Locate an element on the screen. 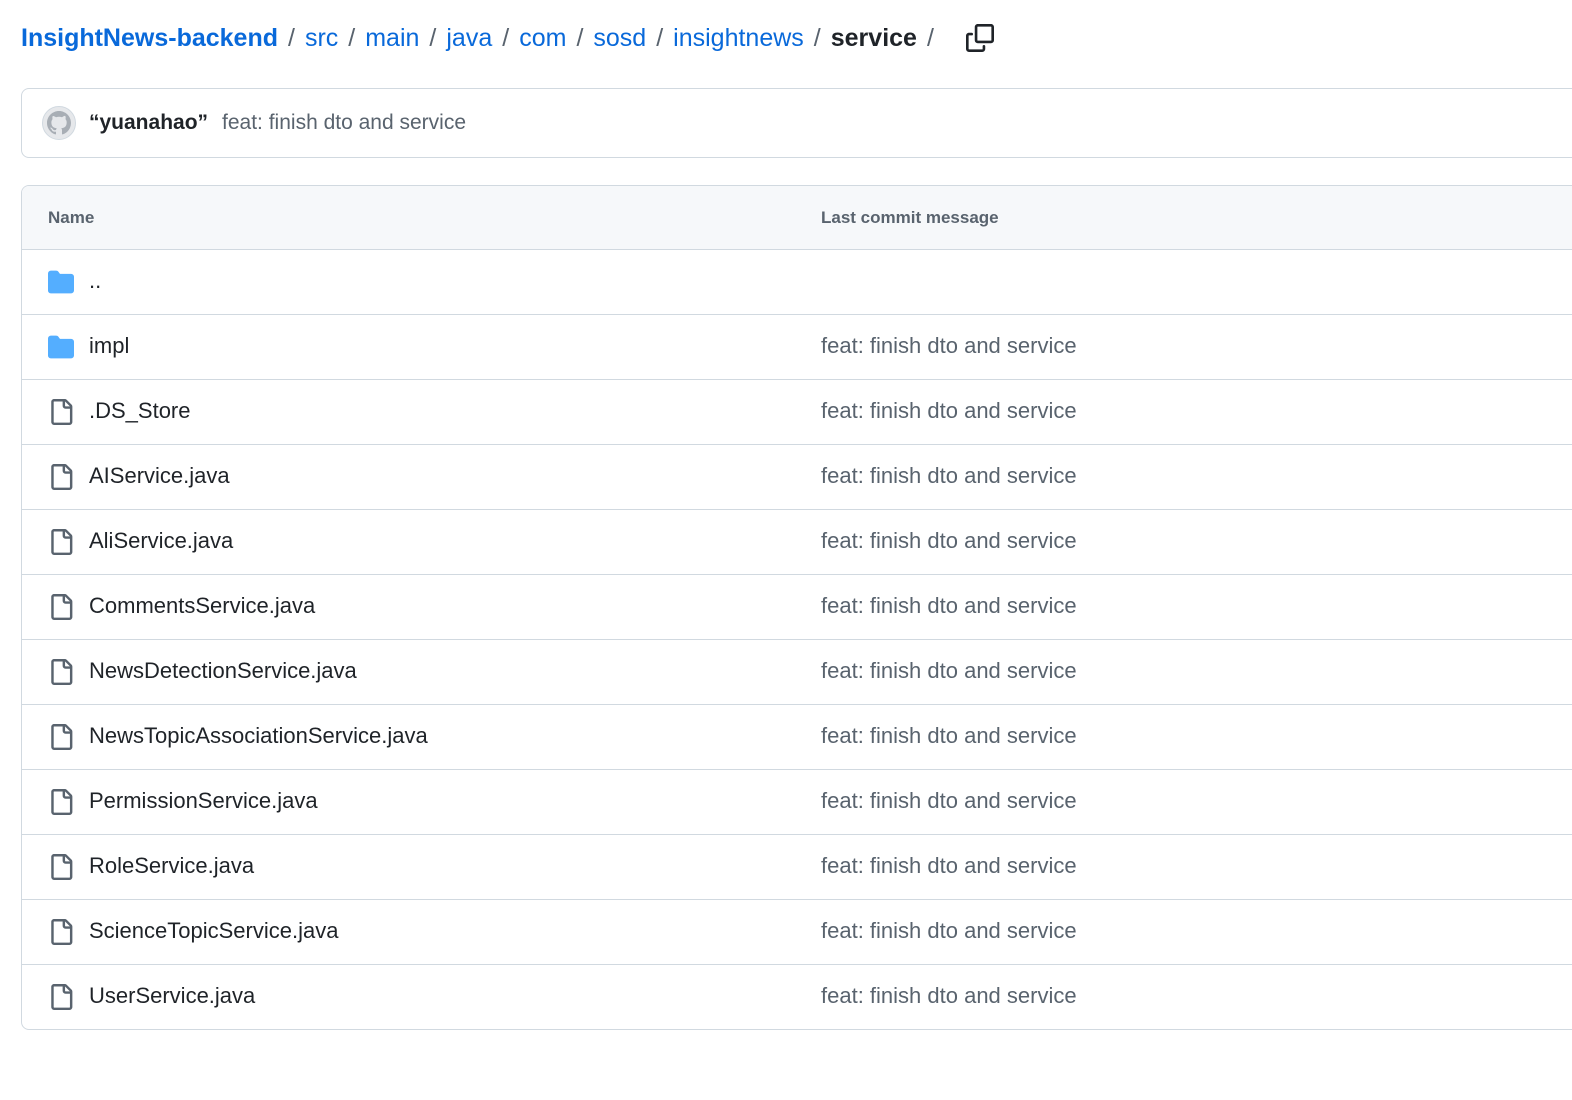 The height and width of the screenshot is (1100, 1572). breadcrumb-link-insightnews: insightnews is located at coordinates (738, 38).